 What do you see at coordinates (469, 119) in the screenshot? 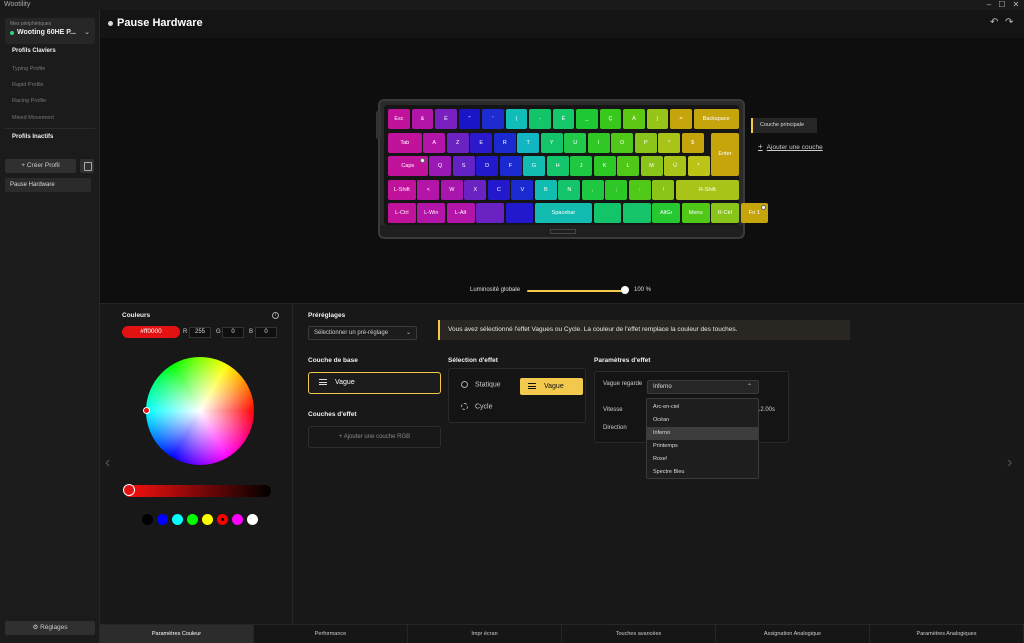
I see `key-blank: "` at bounding box center [469, 119].